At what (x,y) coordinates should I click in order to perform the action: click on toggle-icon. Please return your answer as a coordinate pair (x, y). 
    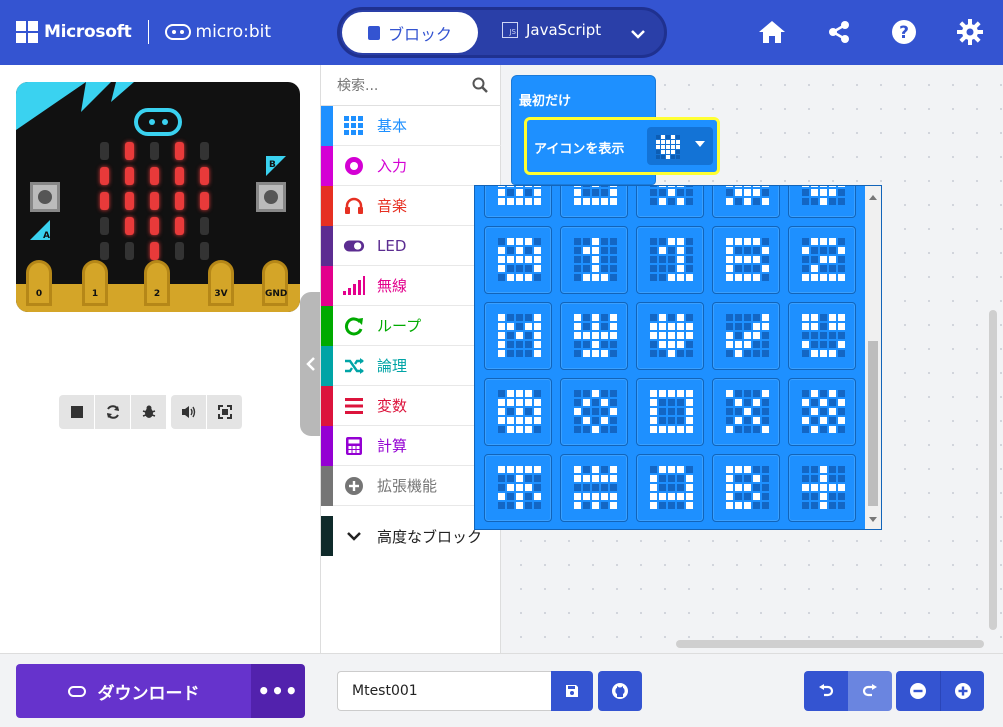
    Looking at the image, I should click on (354, 246).